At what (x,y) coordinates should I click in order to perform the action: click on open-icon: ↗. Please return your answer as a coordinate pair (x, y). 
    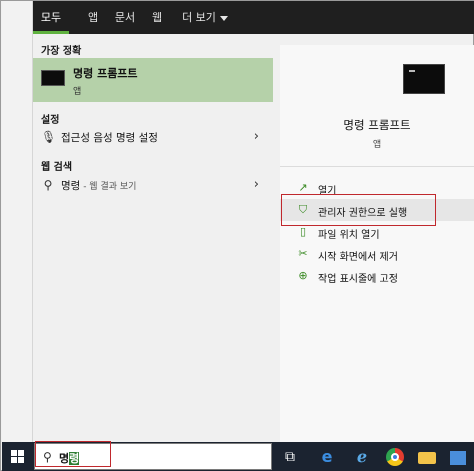
    Looking at the image, I should click on (303, 187).